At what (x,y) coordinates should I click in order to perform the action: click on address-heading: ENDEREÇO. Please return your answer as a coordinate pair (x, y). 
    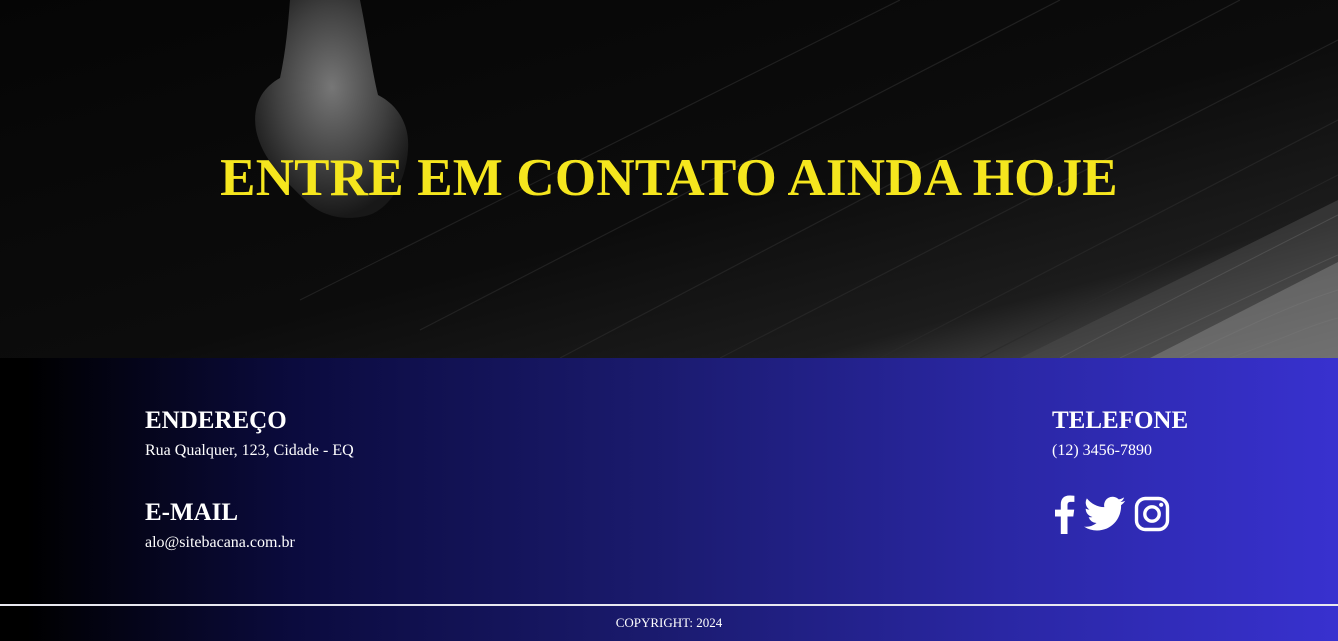
    Looking at the image, I should click on (216, 420).